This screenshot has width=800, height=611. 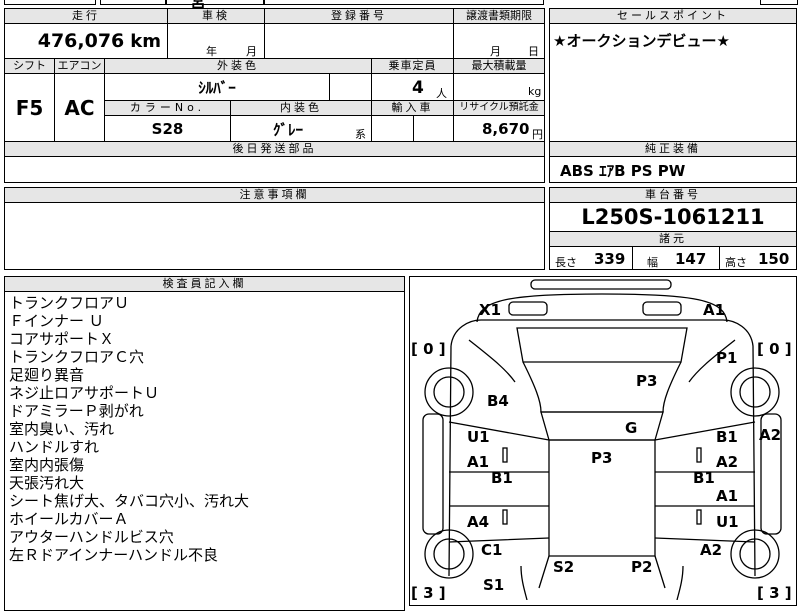 I want to click on inspector-note: 足廻り異音, so click(x=47, y=375).